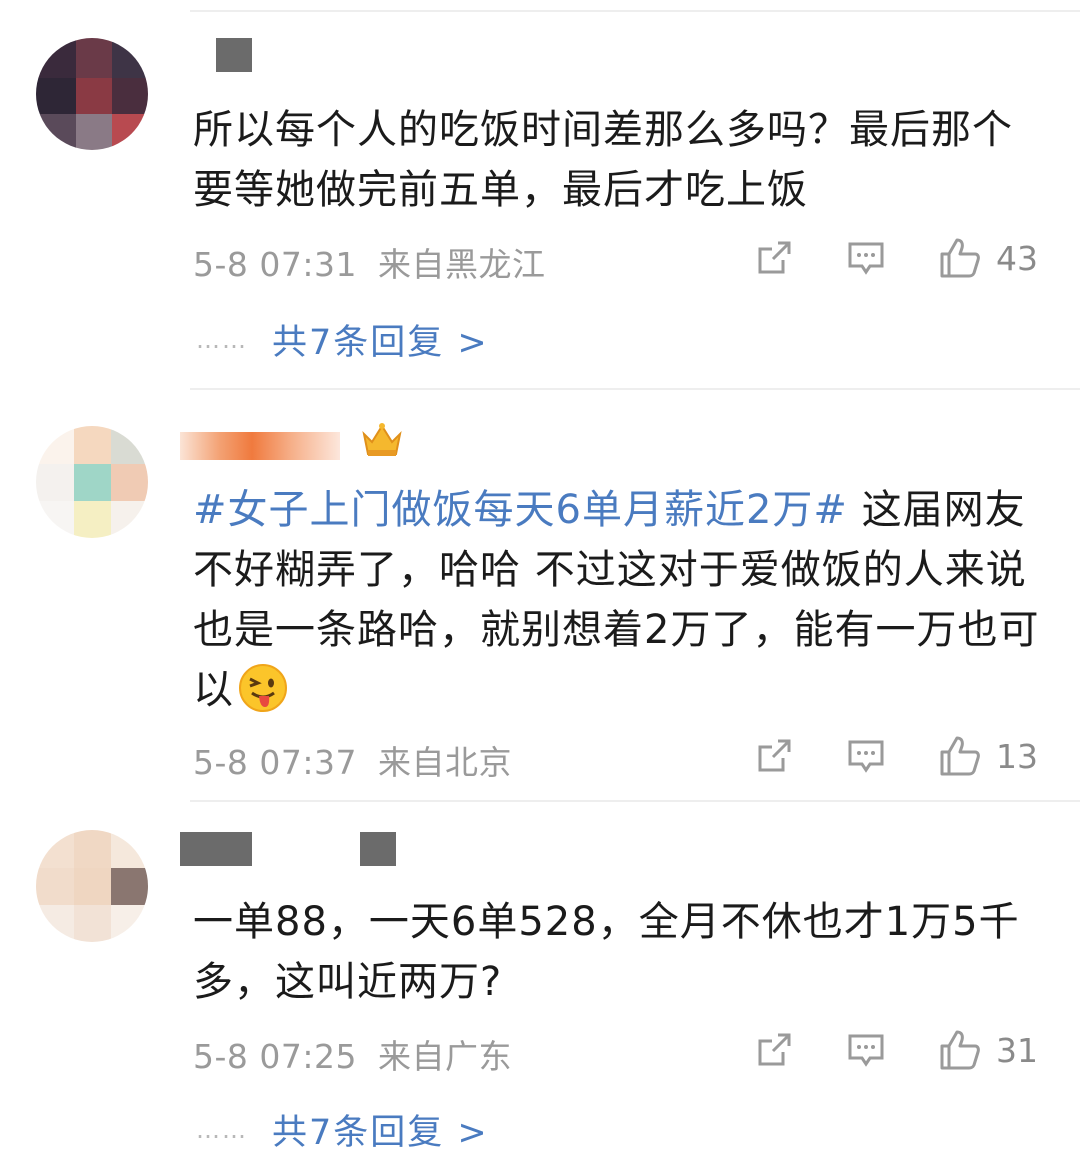 Image resolution: width=1080 pixels, height=1157 pixels. Describe the element at coordinates (275, 264) in the screenshot. I see `comment-time: 5-8 07:31` at that location.